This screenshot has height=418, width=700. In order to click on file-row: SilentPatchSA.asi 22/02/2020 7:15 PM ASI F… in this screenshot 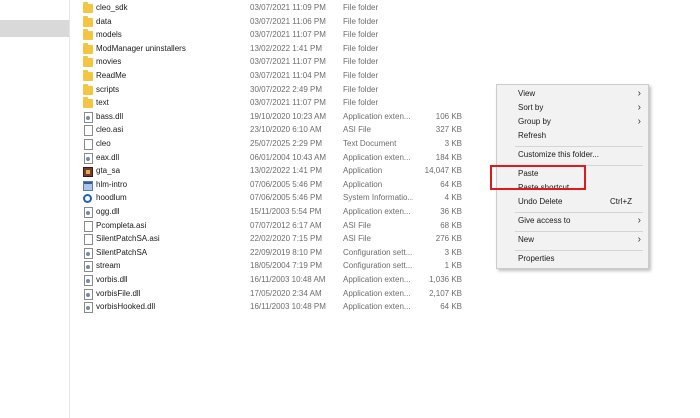, I will do `click(285, 240)`.